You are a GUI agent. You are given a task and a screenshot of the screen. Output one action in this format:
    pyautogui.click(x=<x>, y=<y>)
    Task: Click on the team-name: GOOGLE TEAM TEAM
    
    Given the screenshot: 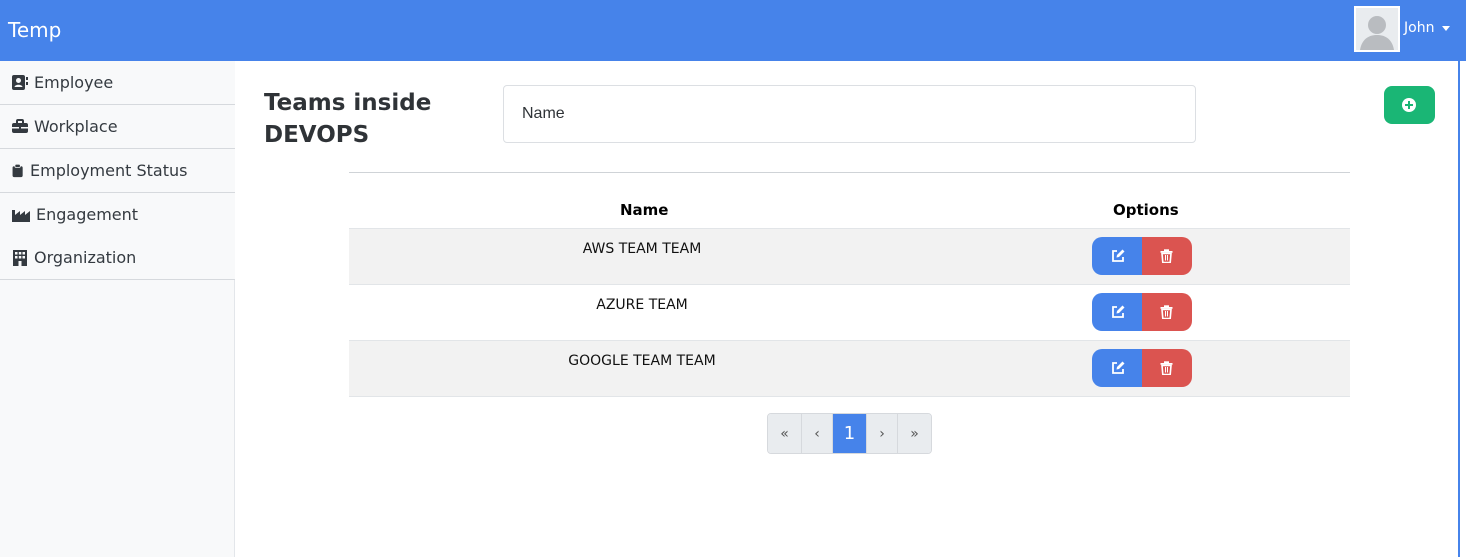 What is the action you would take?
    pyautogui.click(x=642, y=361)
    